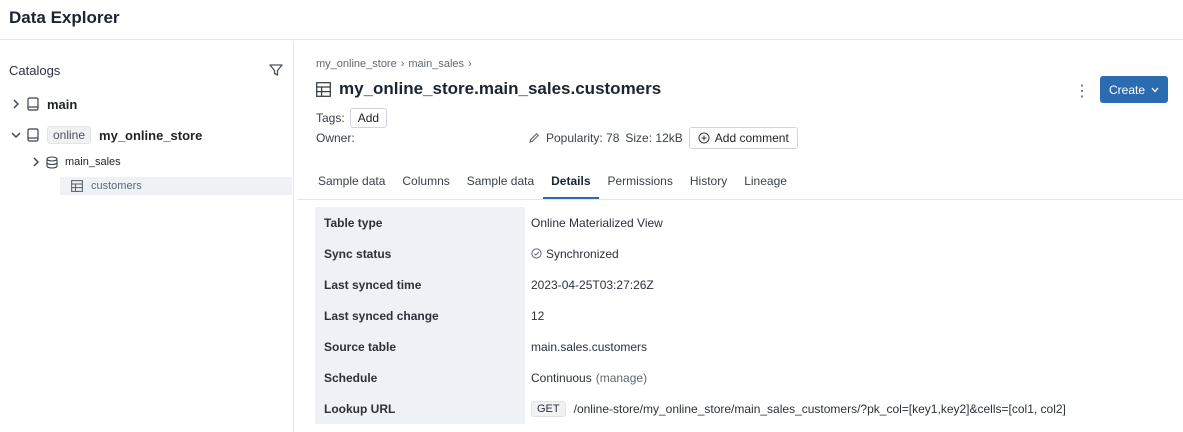  What do you see at coordinates (52, 162) in the screenshot?
I see `schema-icon` at bounding box center [52, 162].